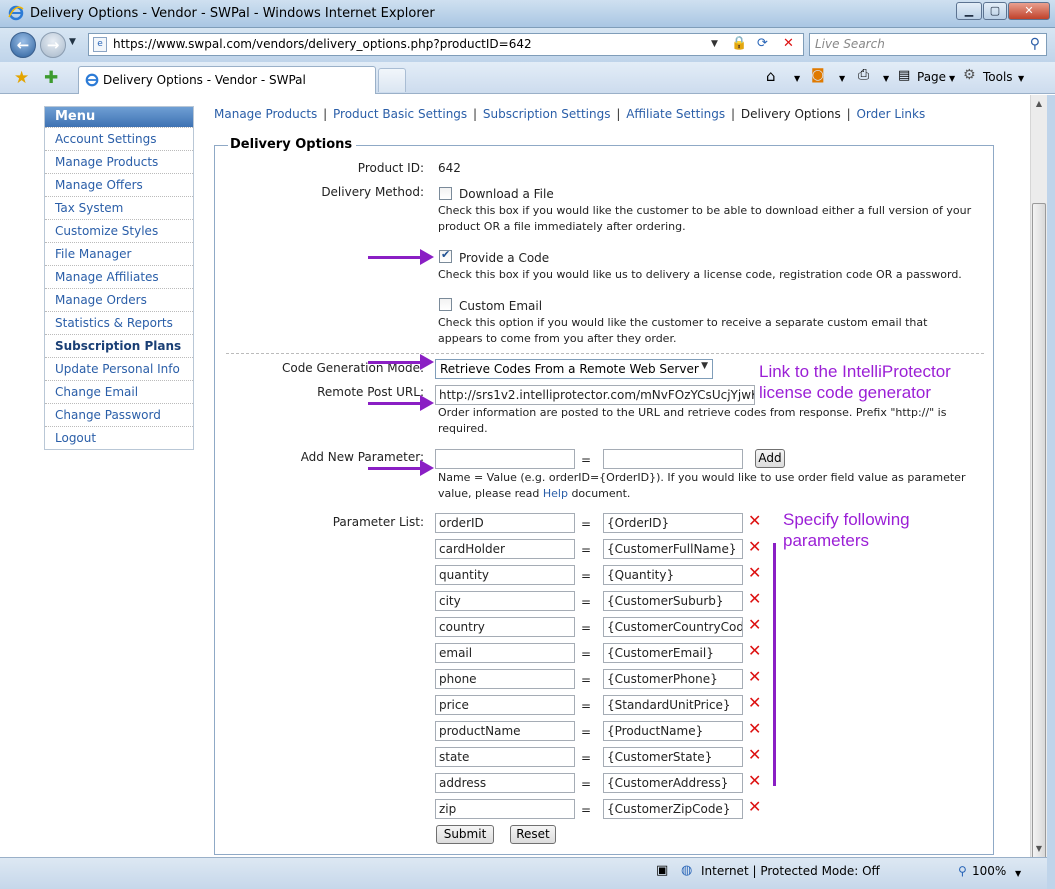 Image resolution: width=1055 pixels, height=889 pixels. I want to click on menu-item-update-personal-info: Update Personal Info, so click(119, 368).